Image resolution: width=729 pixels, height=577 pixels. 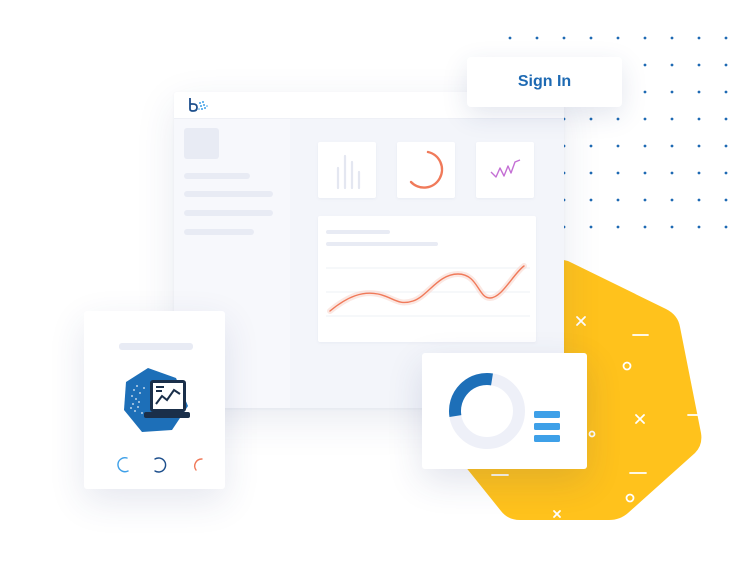 I want to click on sparkline-icon, so click(x=505, y=168).